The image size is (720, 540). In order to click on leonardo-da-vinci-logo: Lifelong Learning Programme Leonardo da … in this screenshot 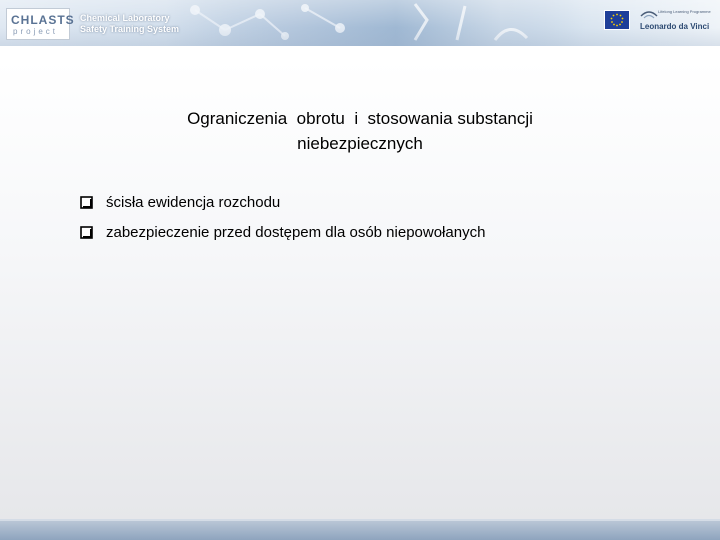, I will do `click(677, 22)`.